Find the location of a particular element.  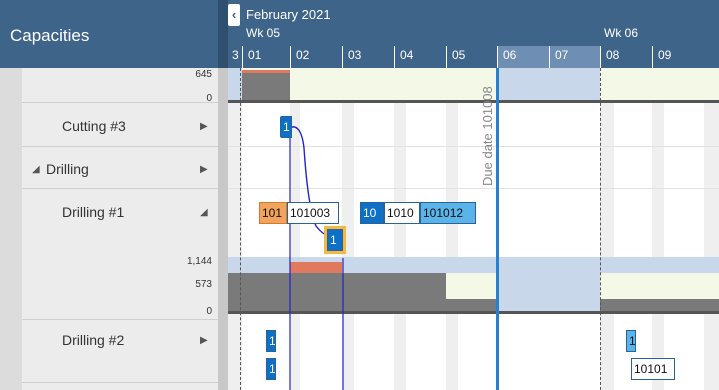

day-header-07: 07 is located at coordinates (574, 57).